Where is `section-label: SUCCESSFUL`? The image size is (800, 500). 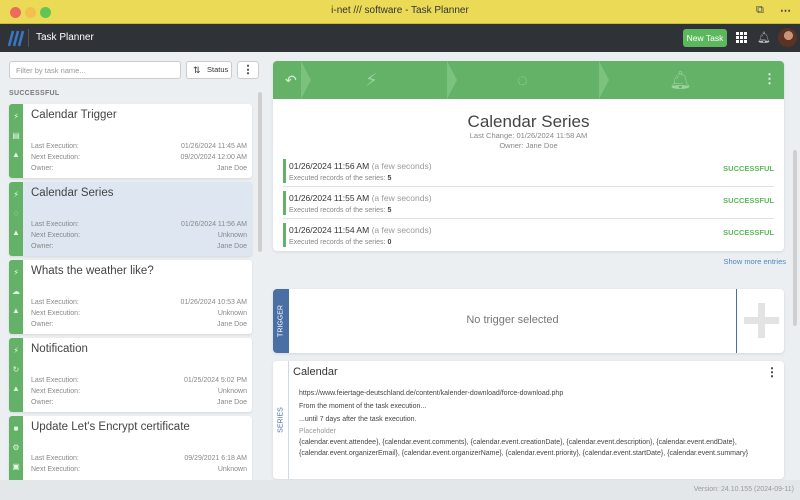 section-label: SUCCESSFUL is located at coordinates (34, 93).